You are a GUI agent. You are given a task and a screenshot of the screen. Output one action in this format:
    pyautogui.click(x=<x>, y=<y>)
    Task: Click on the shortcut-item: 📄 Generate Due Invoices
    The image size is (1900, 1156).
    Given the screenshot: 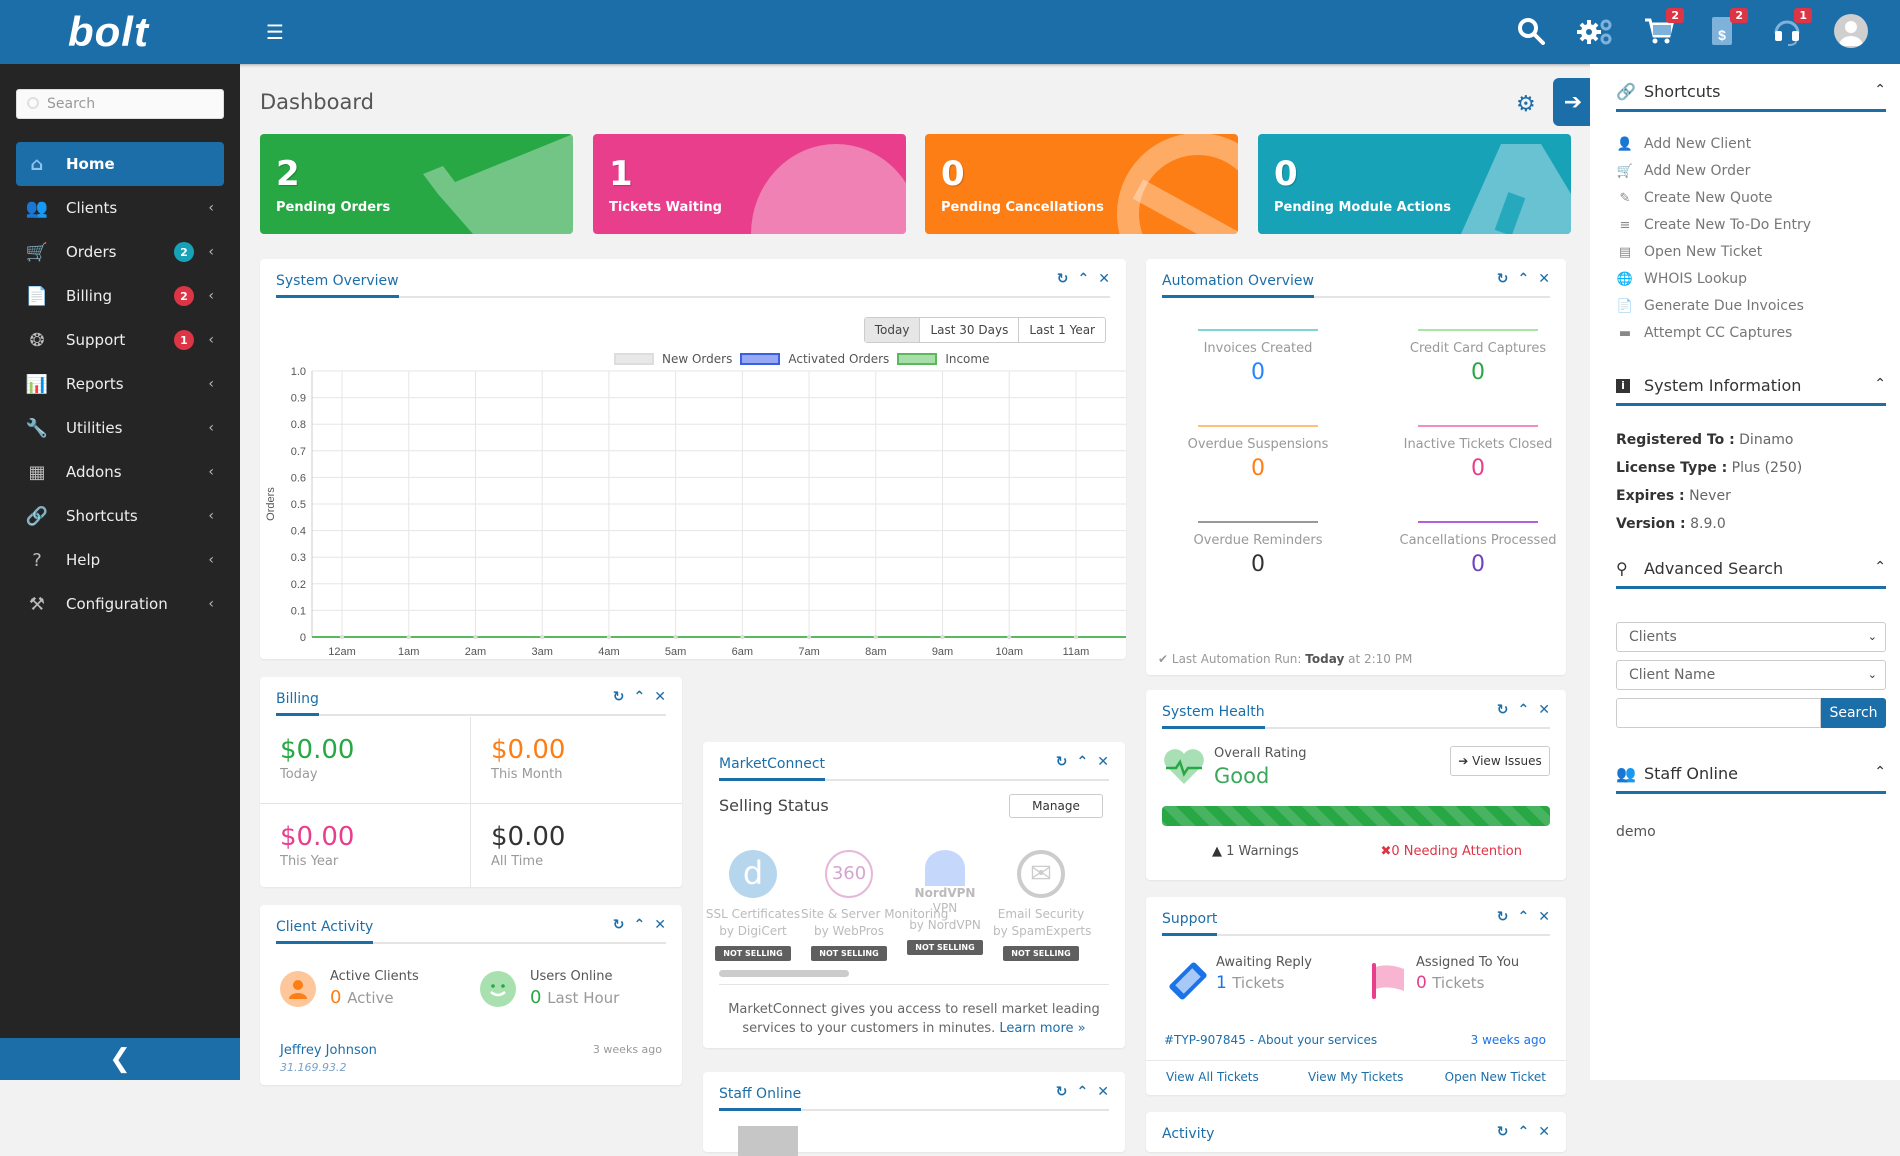 What is the action you would take?
    pyautogui.click(x=1710, y=306)
    